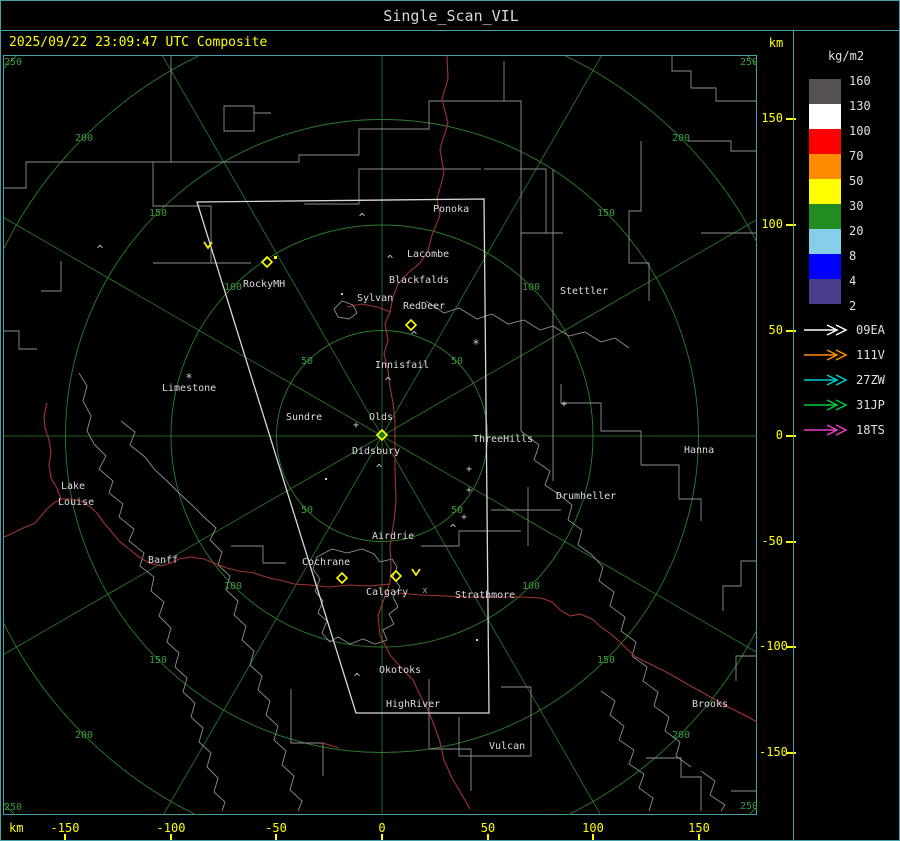 The image size is (900, 841). I want to click on bottom-axis-tick-label: -150, so click(65, 828).